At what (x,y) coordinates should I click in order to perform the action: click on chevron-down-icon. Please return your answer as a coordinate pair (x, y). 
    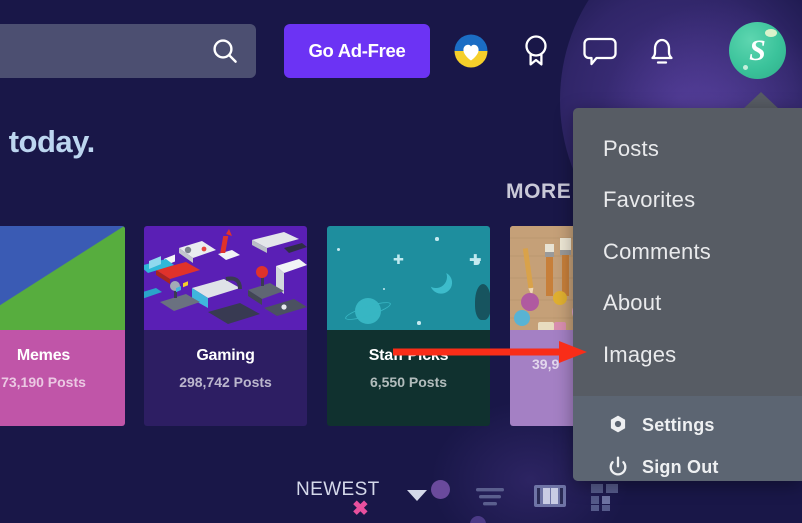
    Looking at the image, I should click on (417, 495).